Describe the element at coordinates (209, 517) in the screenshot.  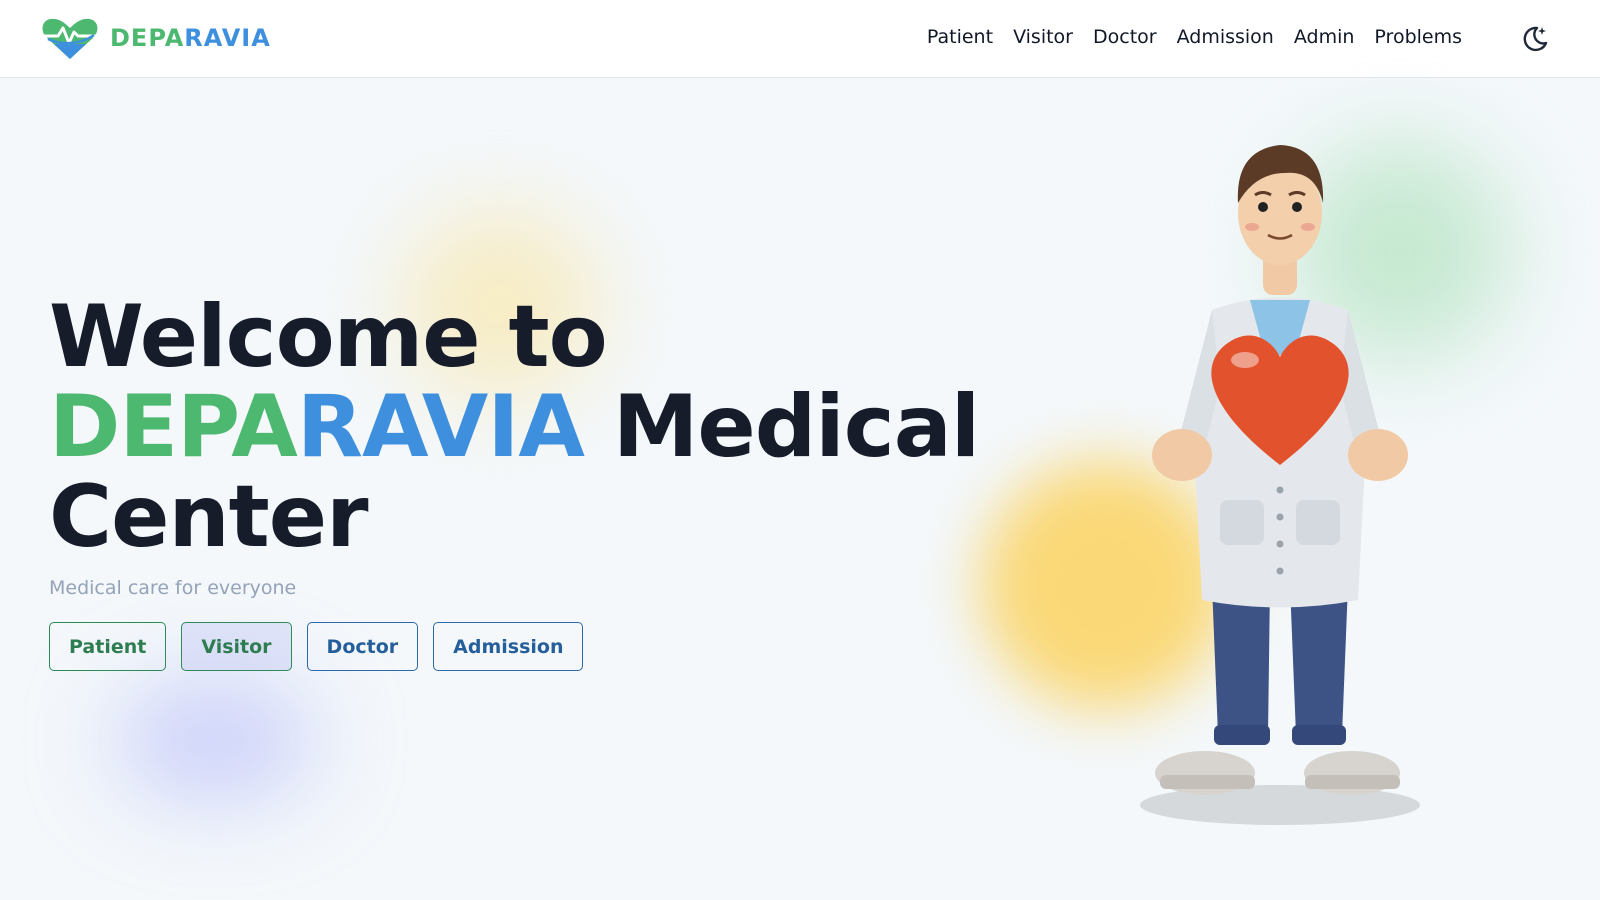
I see `hero-title-line3: Center` at that location.